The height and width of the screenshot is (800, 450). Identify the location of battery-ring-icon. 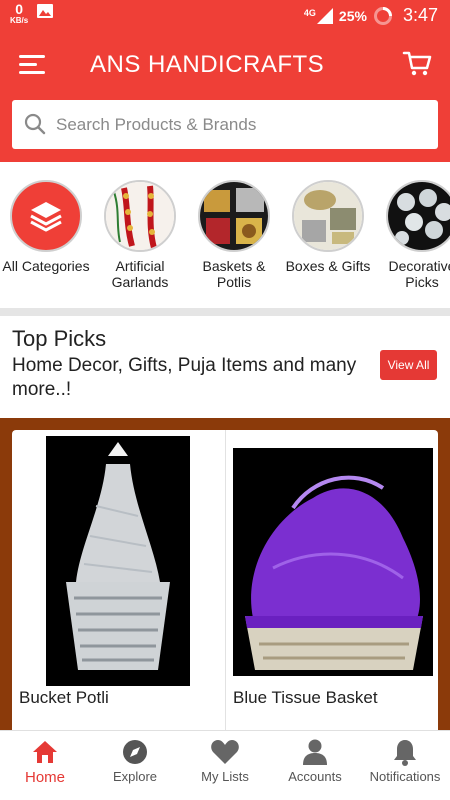
(382, 15).